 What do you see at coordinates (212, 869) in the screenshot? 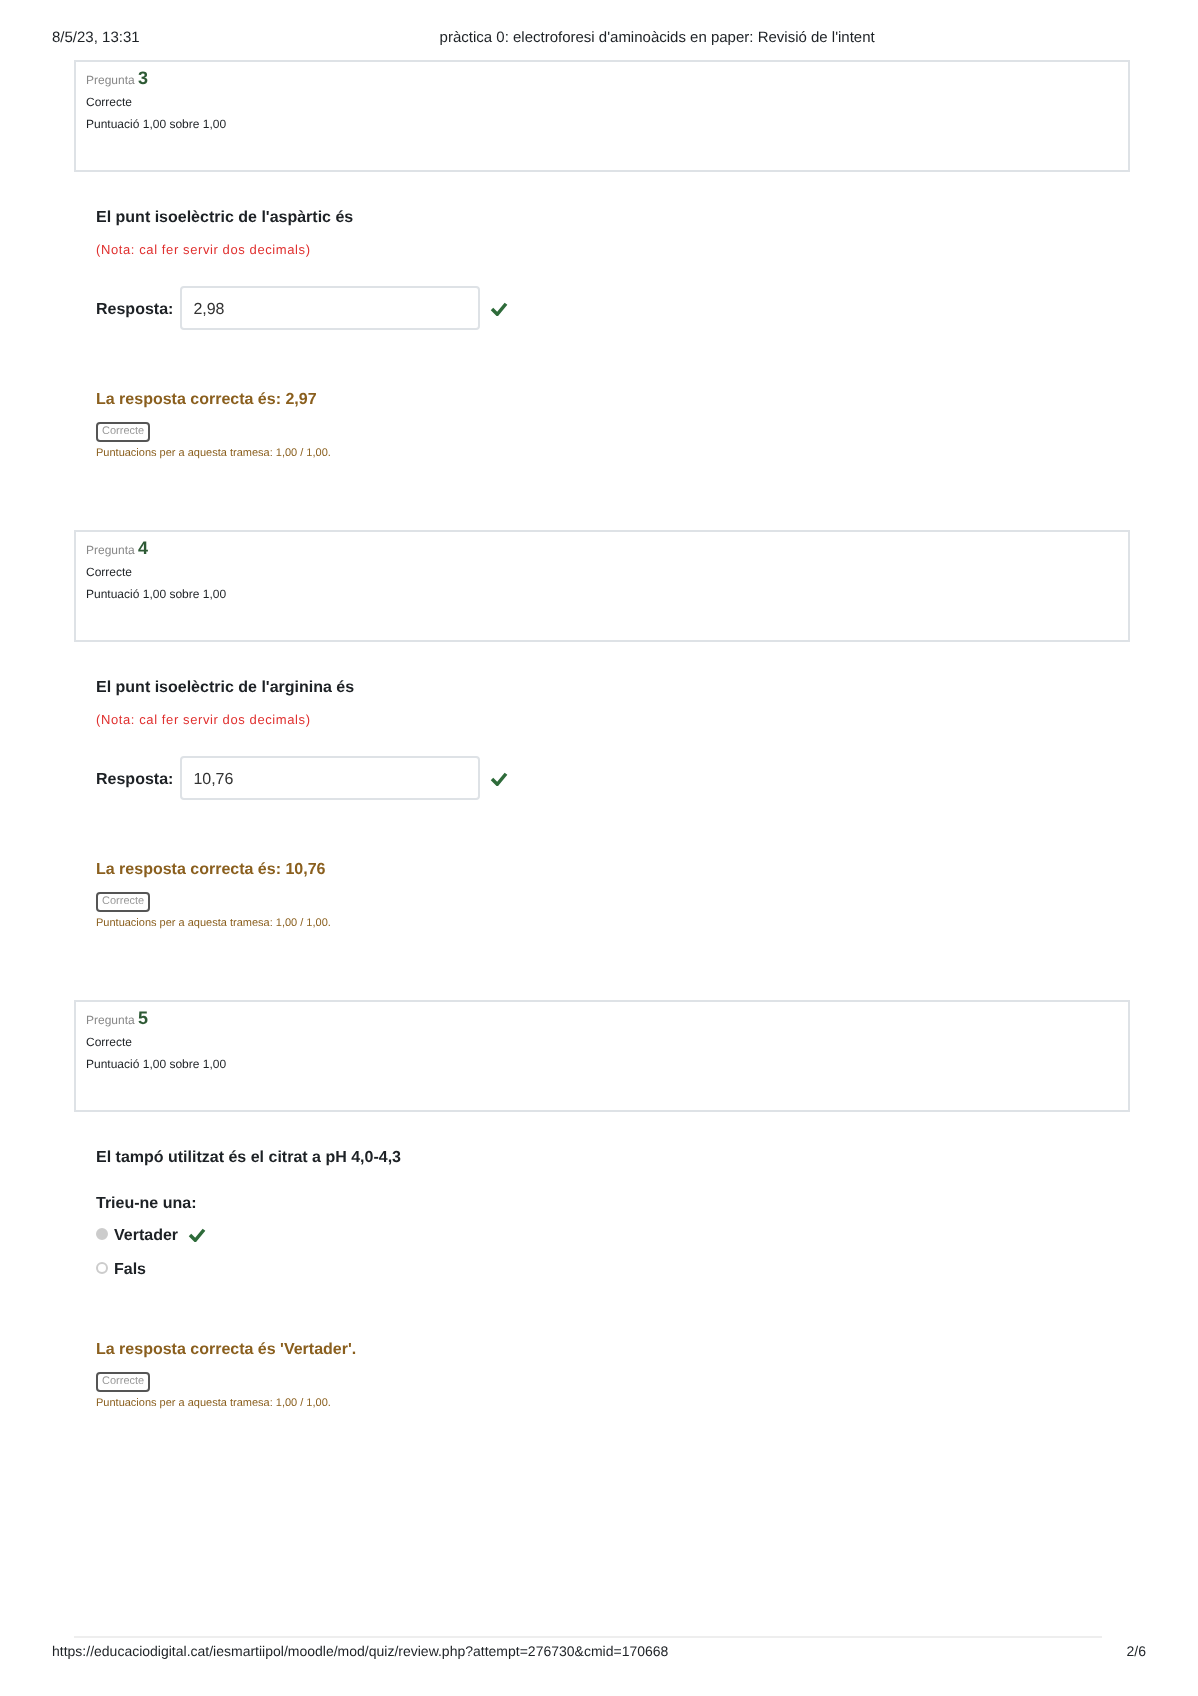
I see `correct-answer-text: La resposta correcta és: 10,76` at bounding box center [212, 869].